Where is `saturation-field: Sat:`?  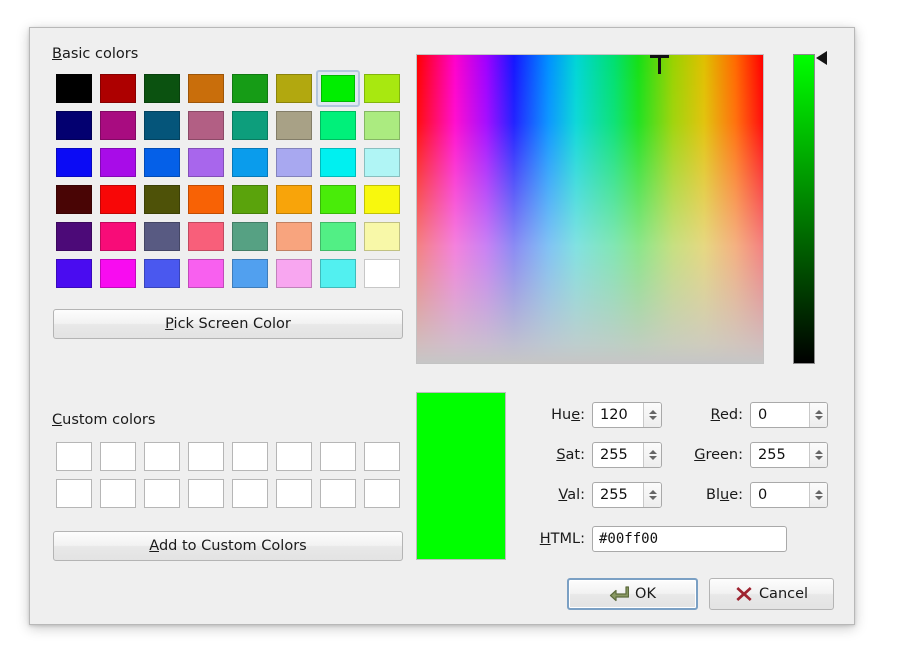
saturation-field: Sat: is located at coordinates (596, 455).